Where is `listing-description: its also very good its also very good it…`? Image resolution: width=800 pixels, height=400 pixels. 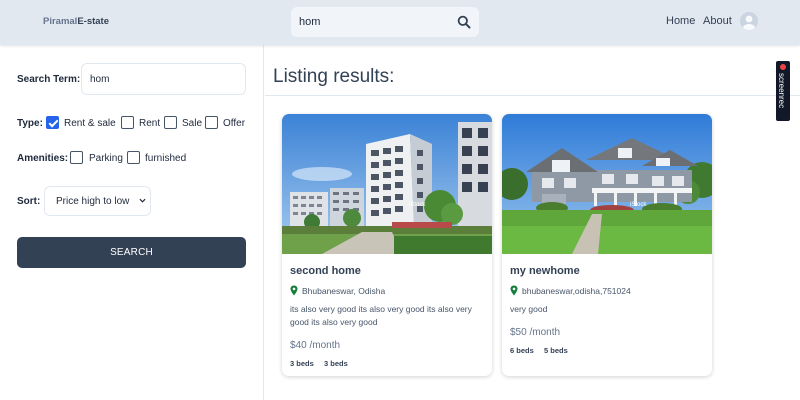
listing-description: its also very good its also very good it… is located at coordinates (381, 315).